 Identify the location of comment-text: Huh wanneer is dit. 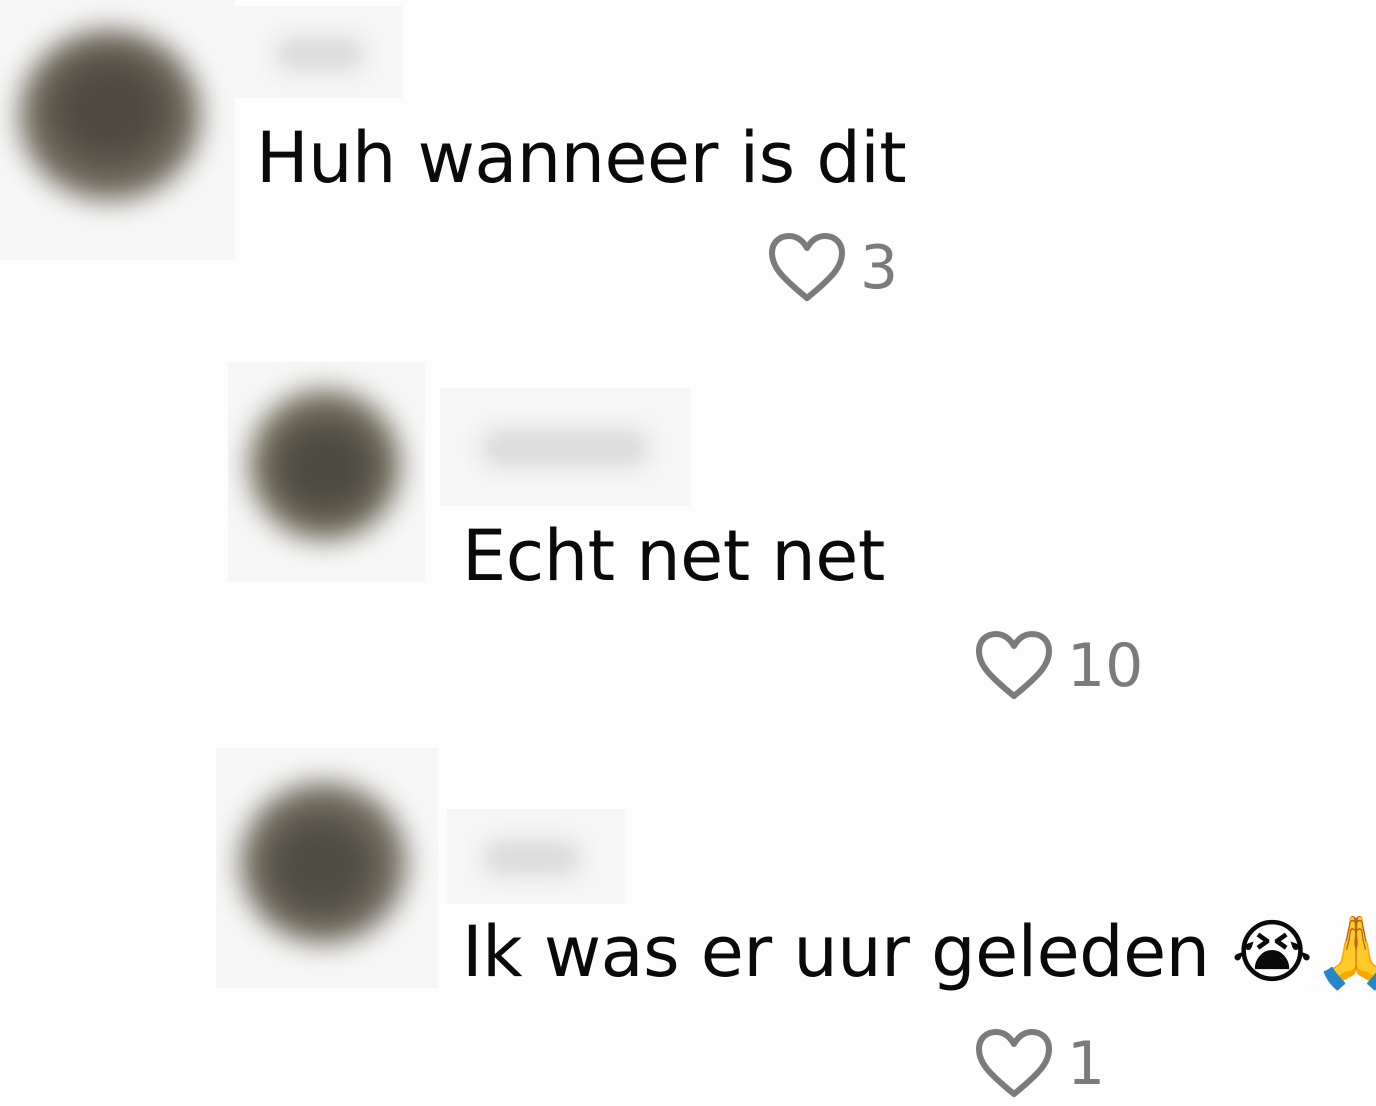
(581, 158).